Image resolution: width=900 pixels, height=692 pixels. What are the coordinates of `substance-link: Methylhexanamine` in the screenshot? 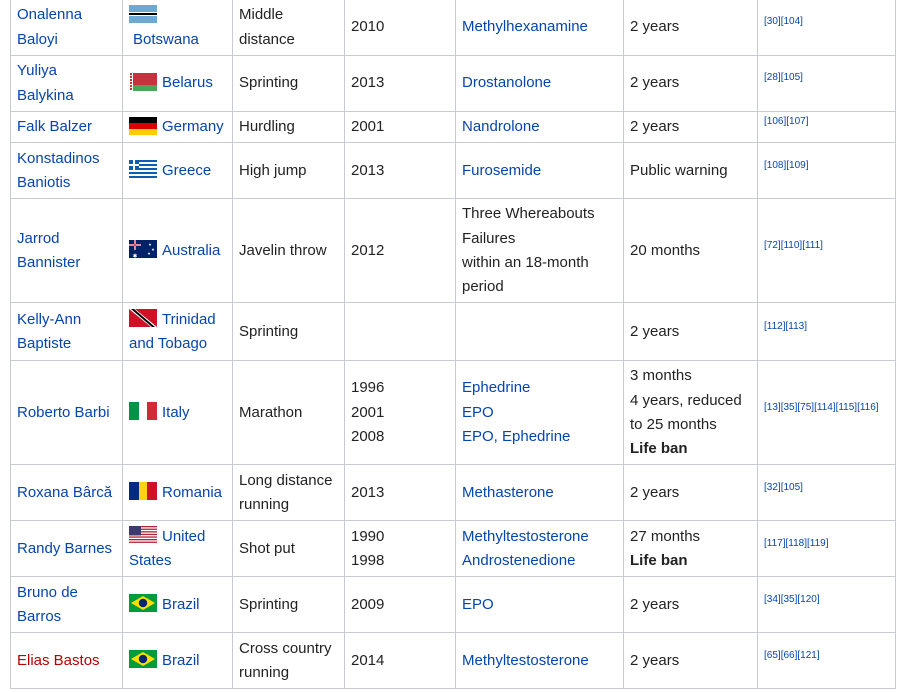 It's located at (539, 27).